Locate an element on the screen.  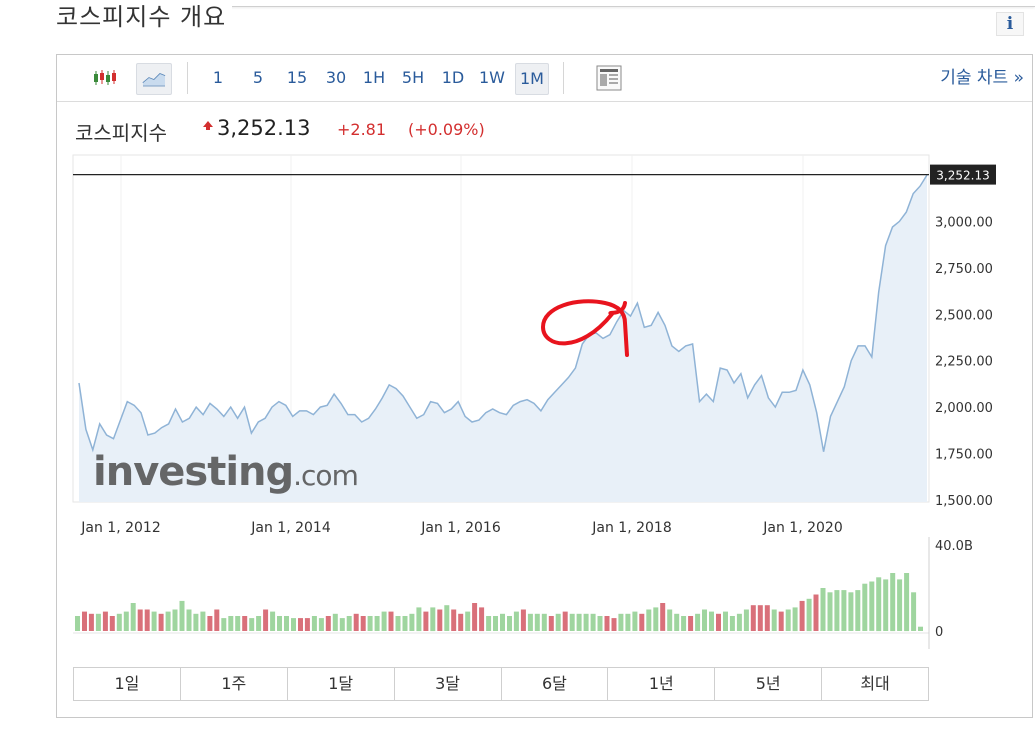
x-tick-label: Jan 1, 2014 is located at coordinates (290, 528).